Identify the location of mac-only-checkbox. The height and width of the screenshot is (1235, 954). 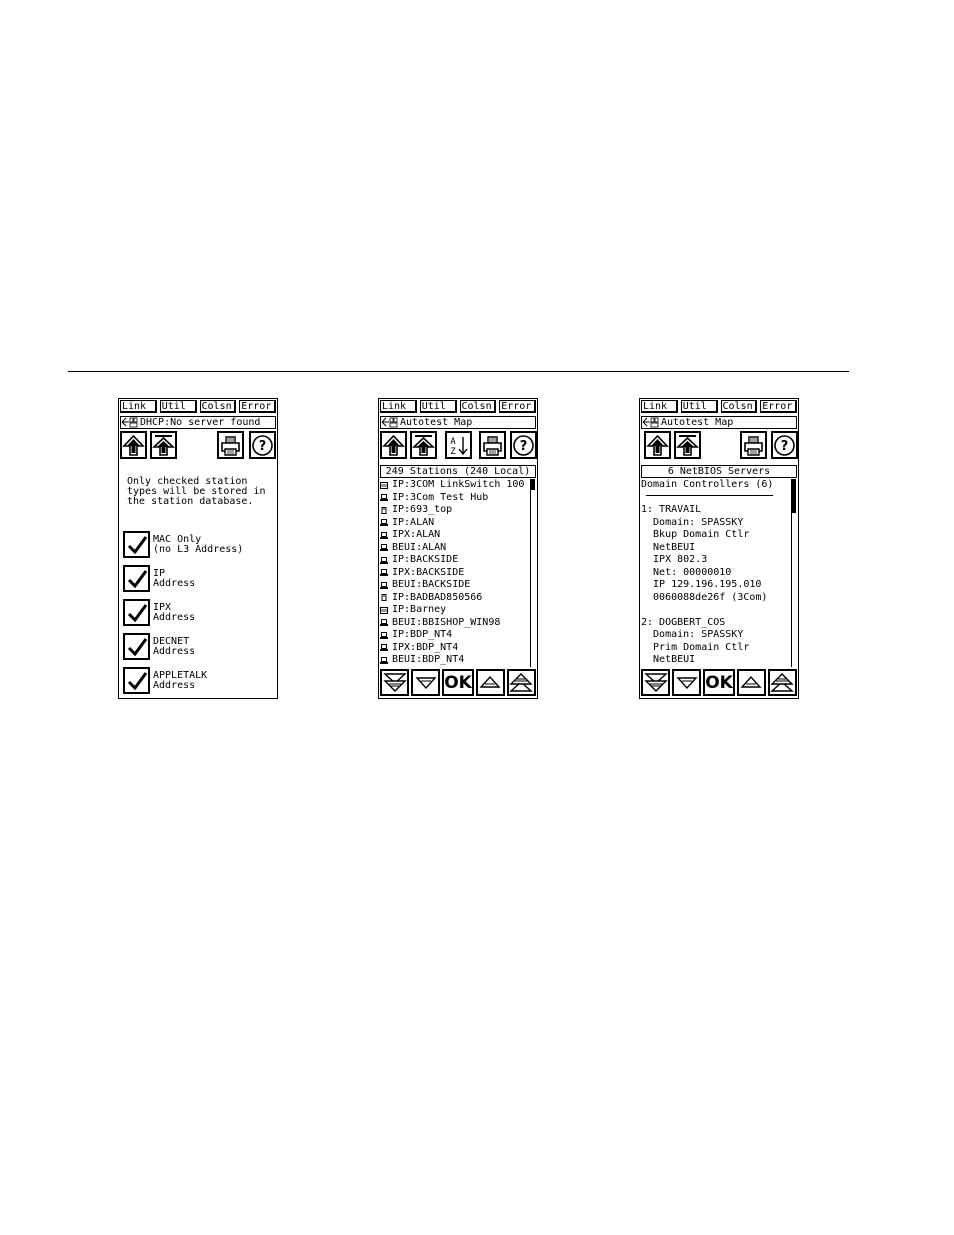
(136, 544).